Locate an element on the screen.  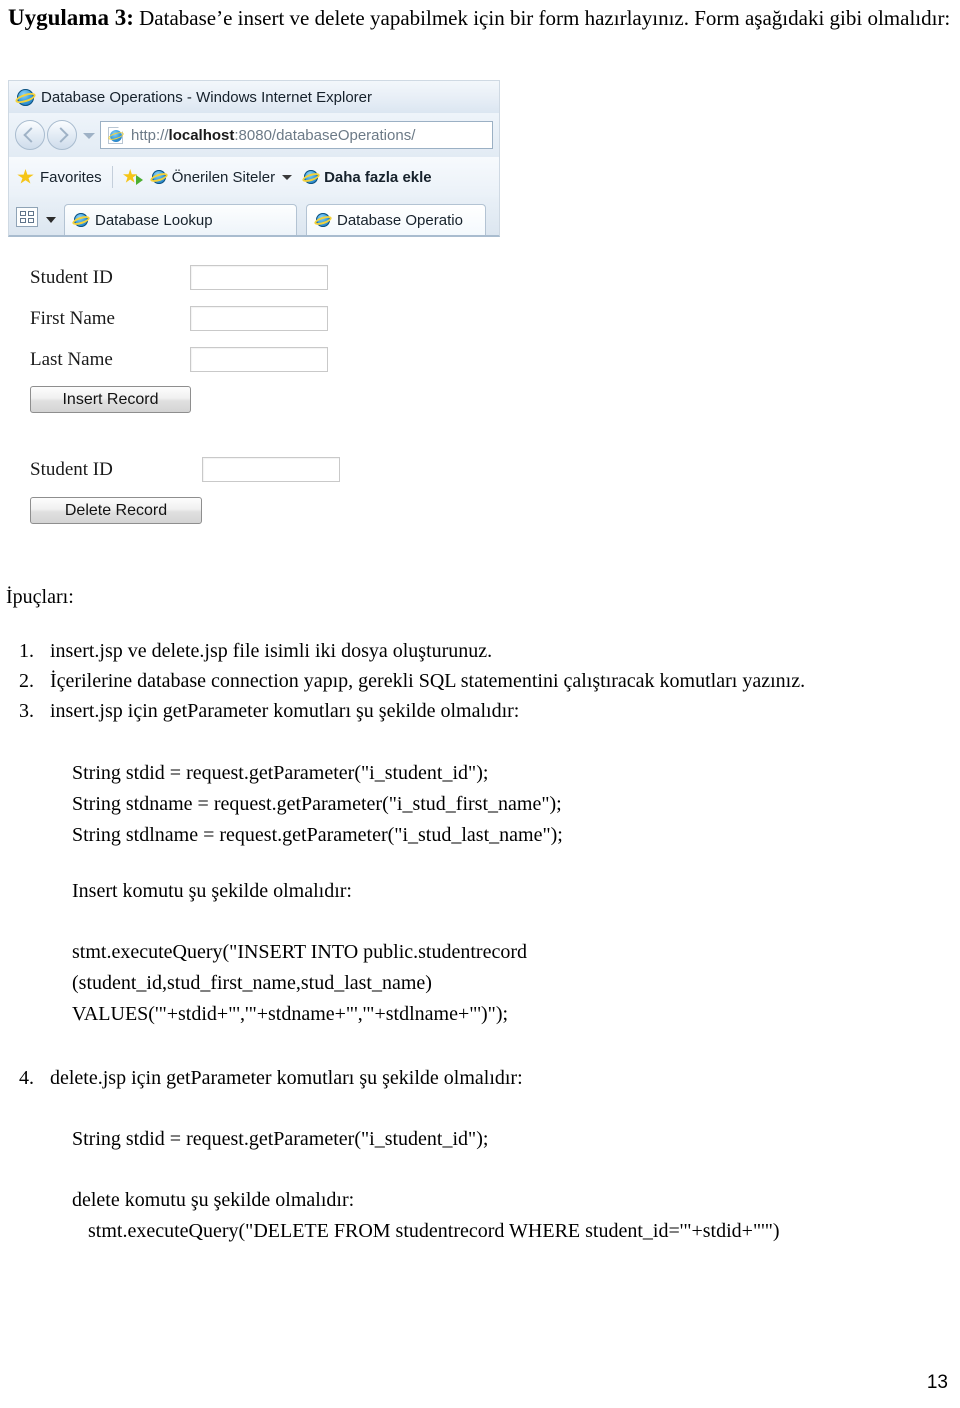
list-item-number: 3. is located at coordinates (26, 711).